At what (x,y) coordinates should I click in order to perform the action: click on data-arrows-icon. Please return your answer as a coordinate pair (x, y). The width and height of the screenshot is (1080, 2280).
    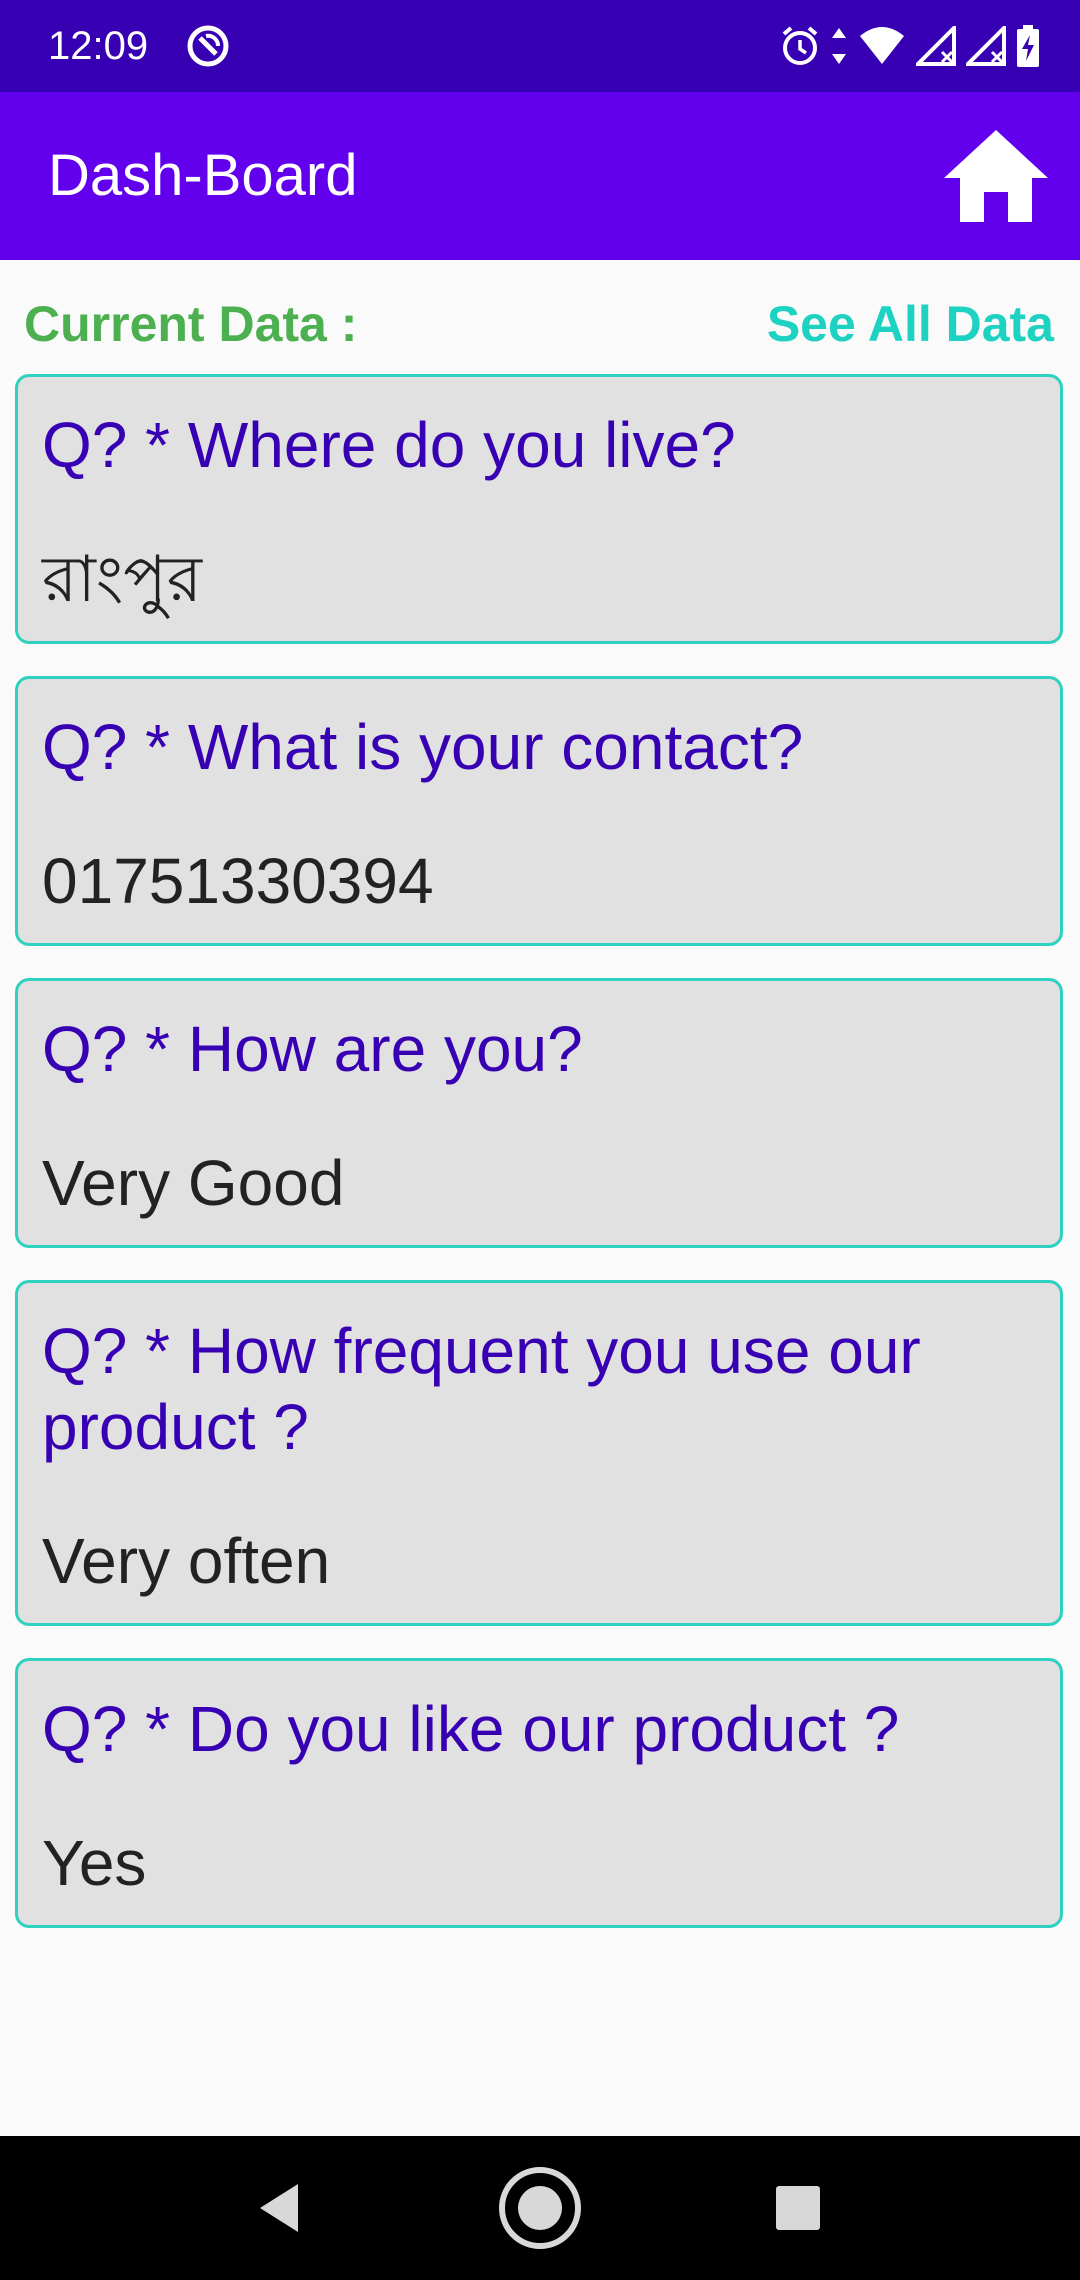
    Looking at the image, I should click on (839, 46).